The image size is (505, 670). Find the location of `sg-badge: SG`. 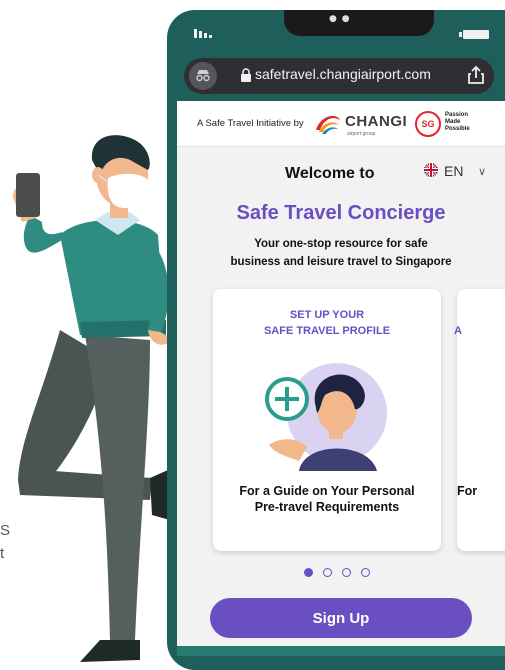

sg-badge: SG is located at coordinates (428, 124).